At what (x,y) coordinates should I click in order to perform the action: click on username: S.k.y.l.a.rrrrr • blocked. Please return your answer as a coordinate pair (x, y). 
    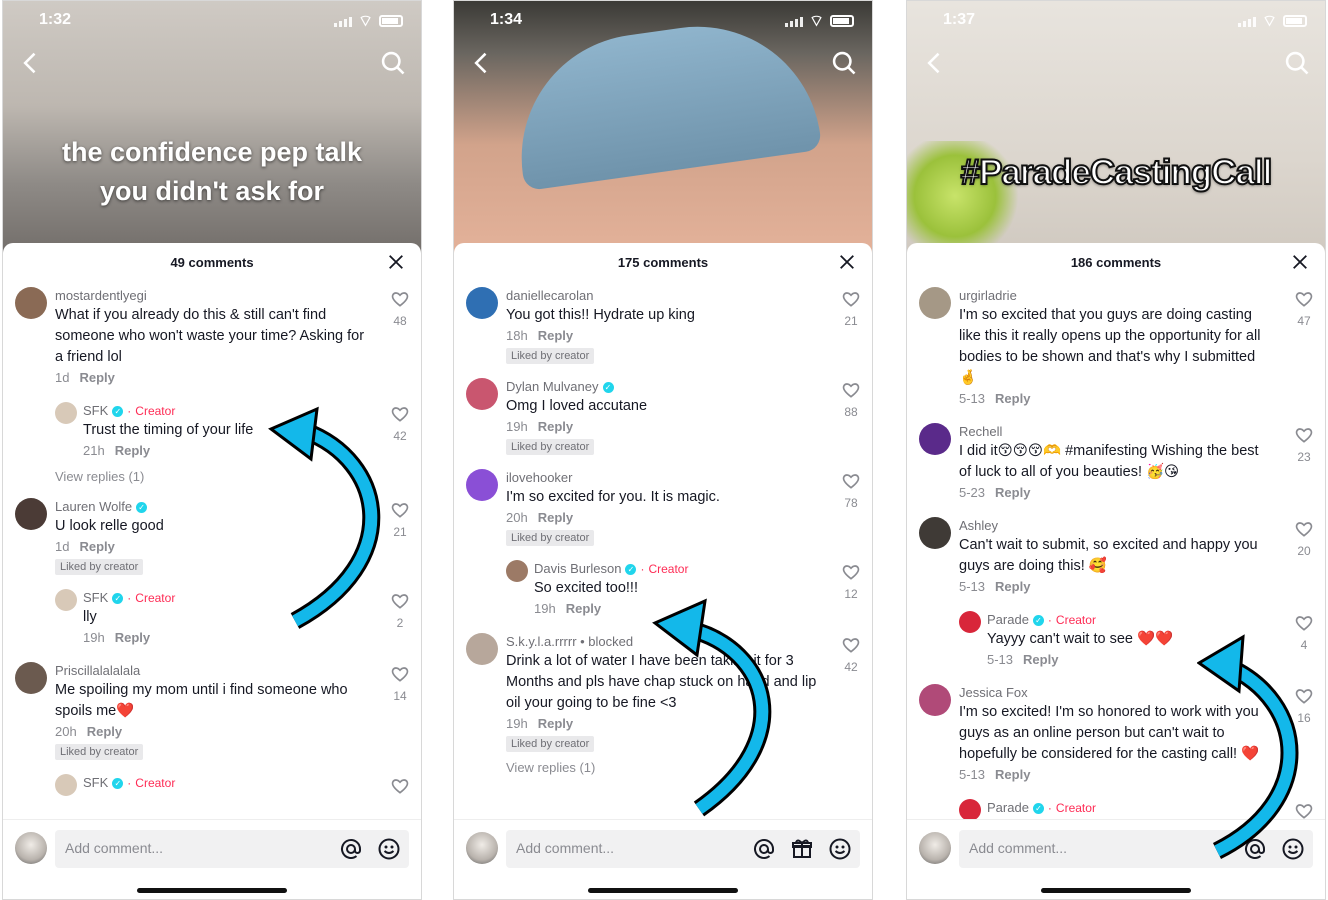
    Looking at the image, I should click on (569, 642).